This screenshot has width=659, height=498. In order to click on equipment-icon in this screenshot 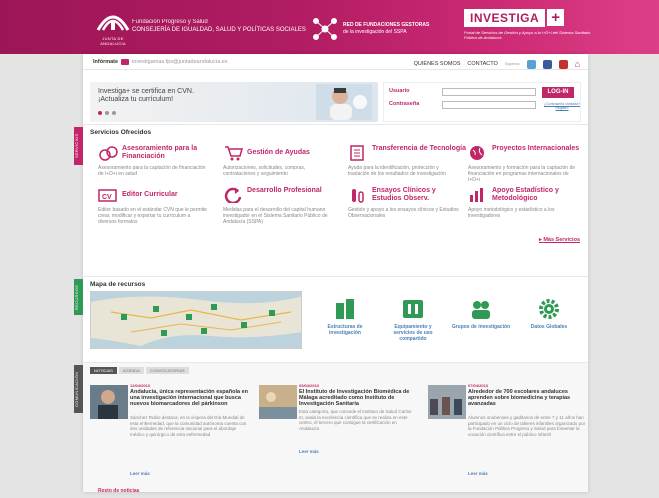, I will do `click(413, 309)`.